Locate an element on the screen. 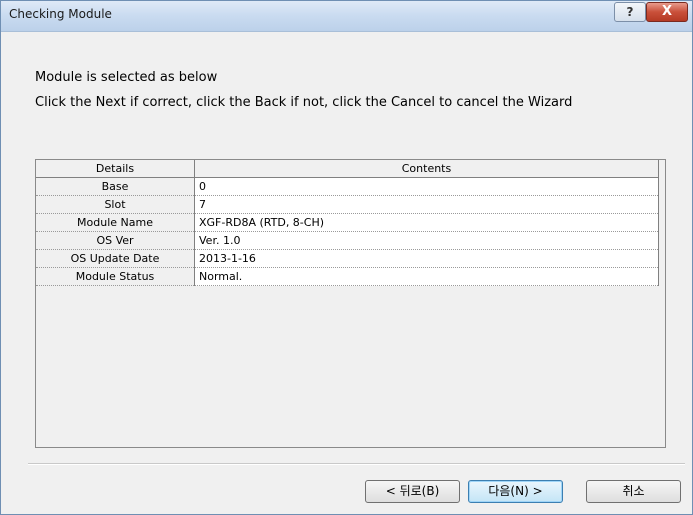  column-header-details: Details is located at coordinates (115, 169).